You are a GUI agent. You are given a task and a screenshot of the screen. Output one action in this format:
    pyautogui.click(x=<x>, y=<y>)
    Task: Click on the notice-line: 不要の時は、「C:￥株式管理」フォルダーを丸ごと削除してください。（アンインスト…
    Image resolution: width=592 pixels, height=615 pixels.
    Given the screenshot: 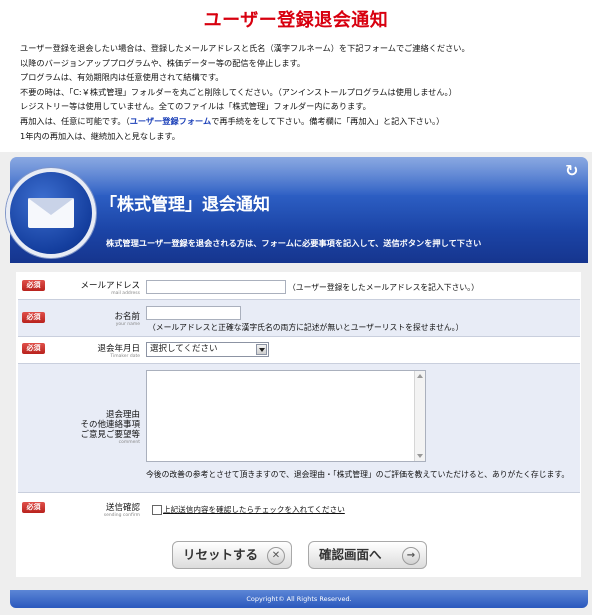 What is the action you would take?
    pyautogui.click(x=238, y=91)
    